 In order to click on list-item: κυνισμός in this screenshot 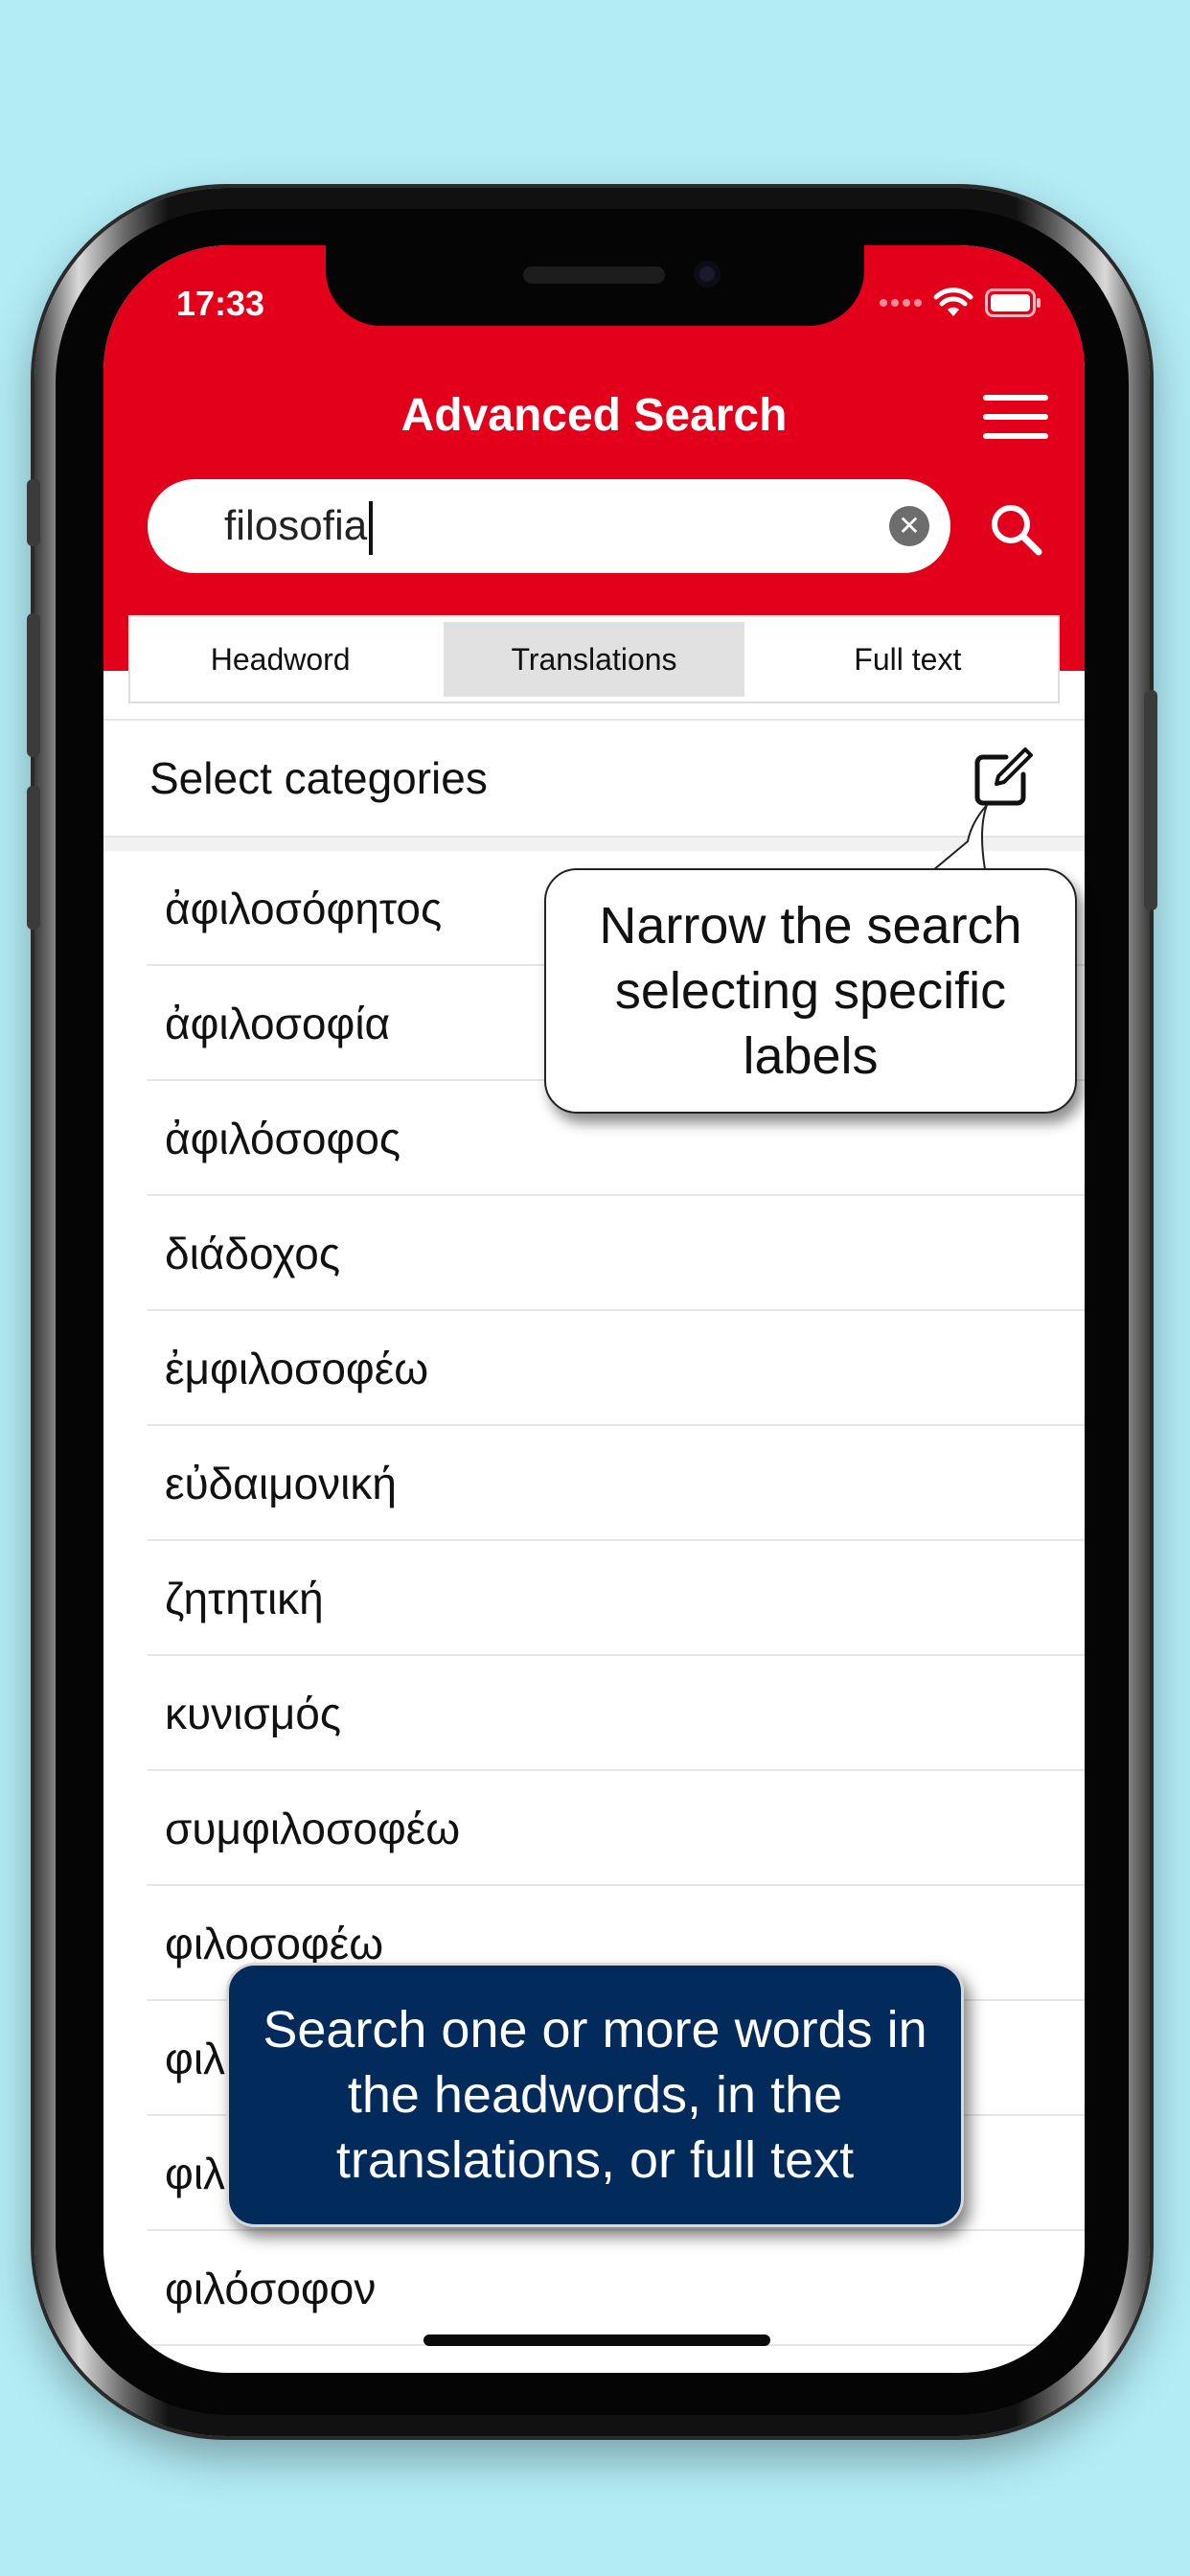, I will do `click(594, 1713)`.